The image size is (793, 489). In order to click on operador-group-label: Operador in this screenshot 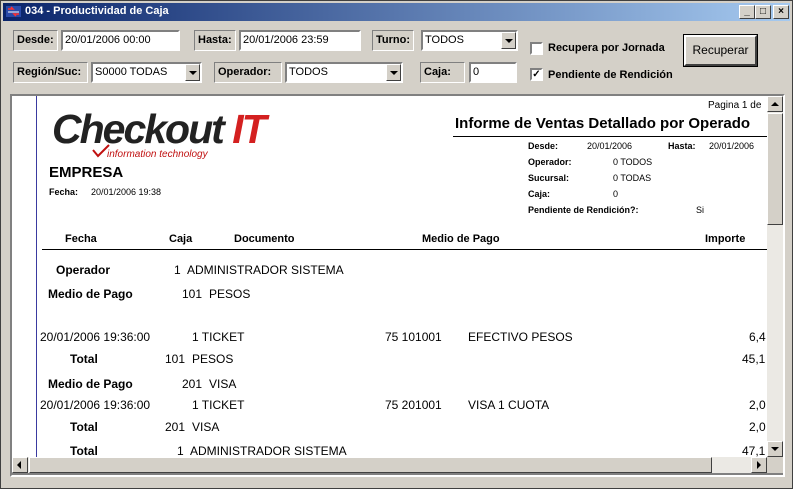, I will do `click(83, 270)`.